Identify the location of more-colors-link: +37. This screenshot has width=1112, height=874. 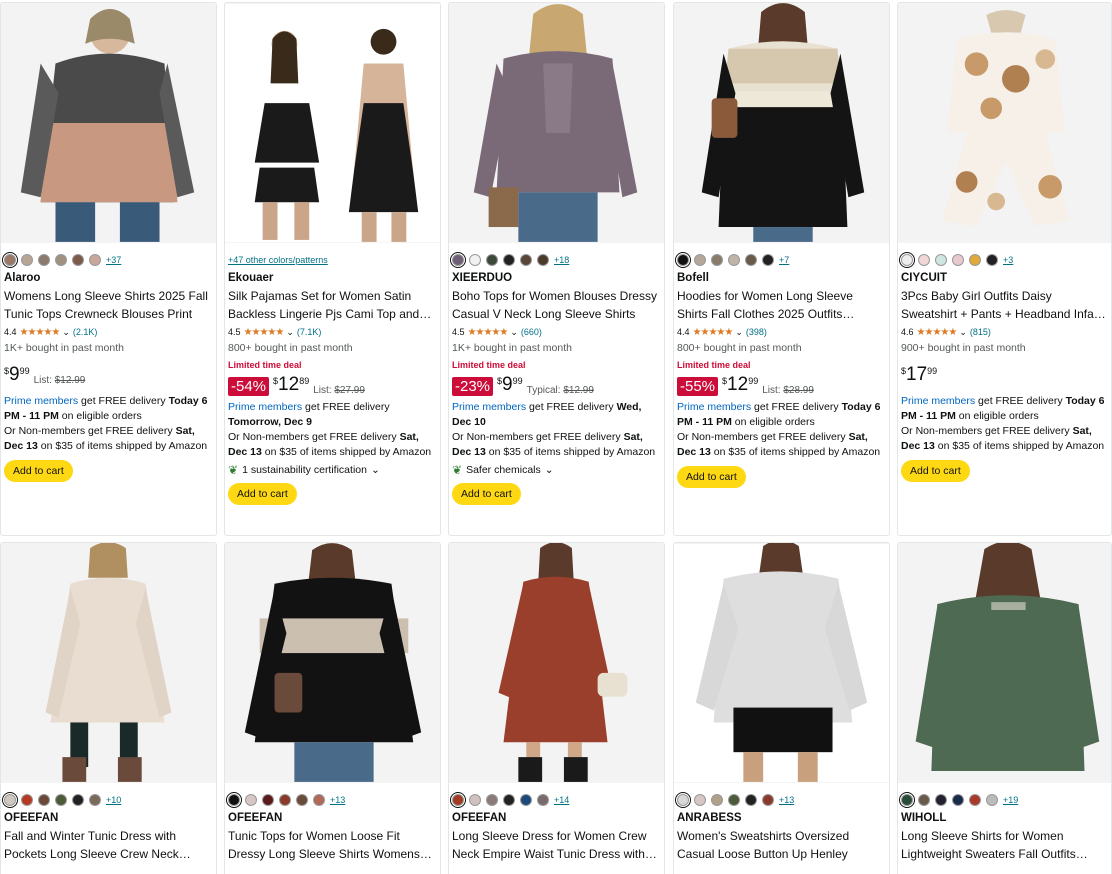
(113, 260).